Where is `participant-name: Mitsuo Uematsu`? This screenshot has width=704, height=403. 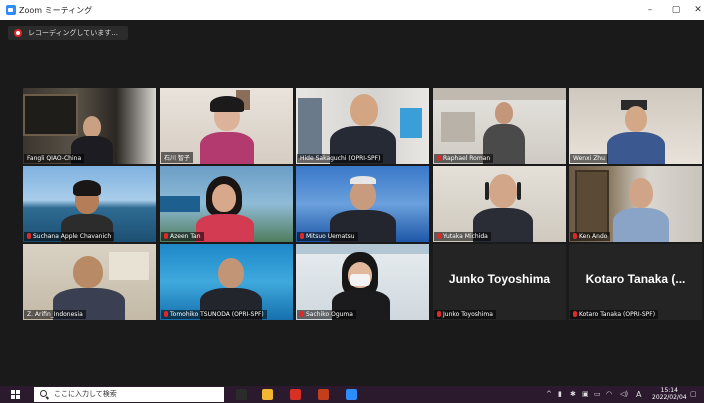
participant-name: Mitsuo Uematsu is located at coordinates (327, 236).